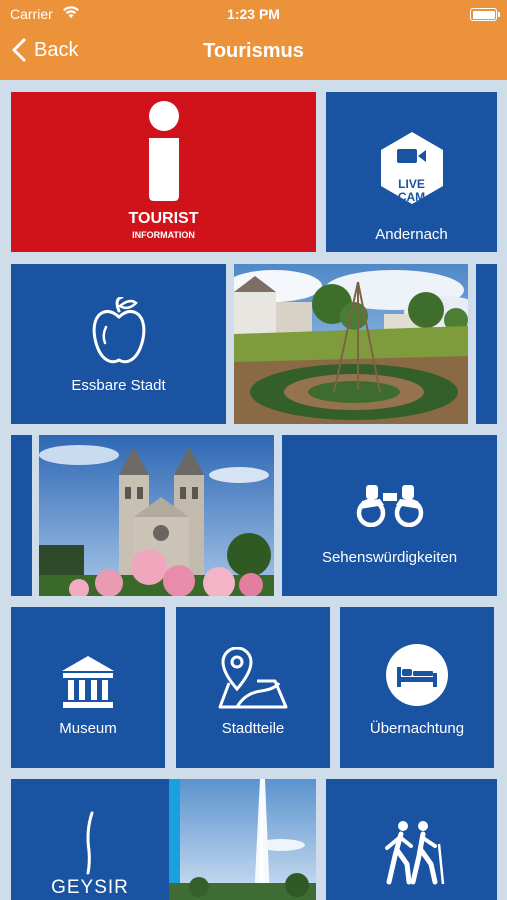 The width and height of the screenshot is (507, 900). Describe the element at coordinates (118, 385) in the screenshot. I see `essbare-stadt-label: Essbare Stadt` at that location.